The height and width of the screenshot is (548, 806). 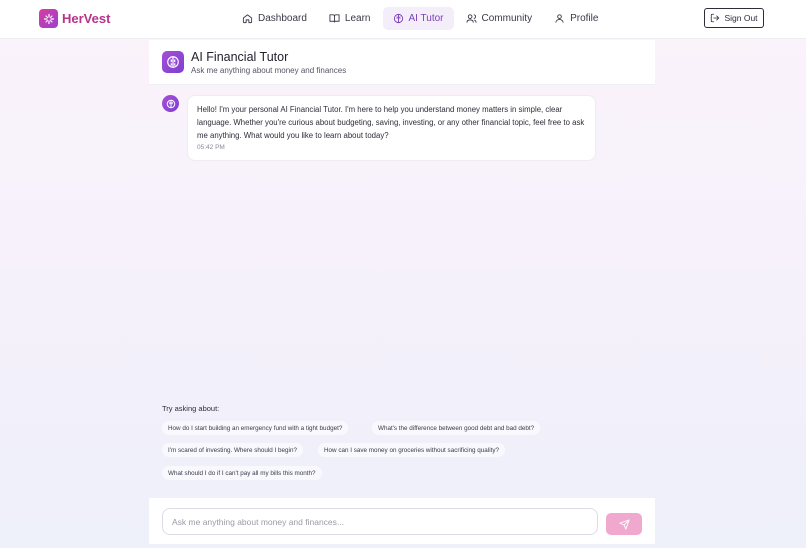 What do you see at coordinates (471, 18) in the screenshot?
I see `users-icon` at bounding box center [471, 18].